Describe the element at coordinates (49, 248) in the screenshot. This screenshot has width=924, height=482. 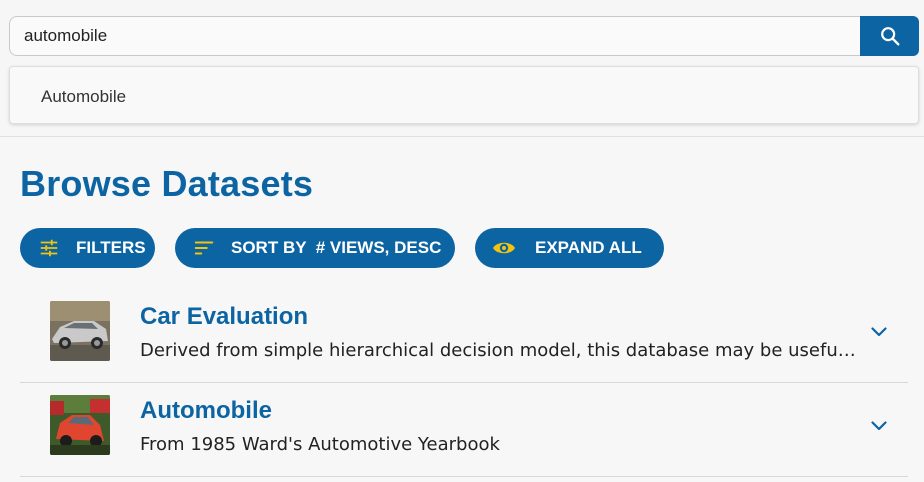
I see `tune-icon` at that location.